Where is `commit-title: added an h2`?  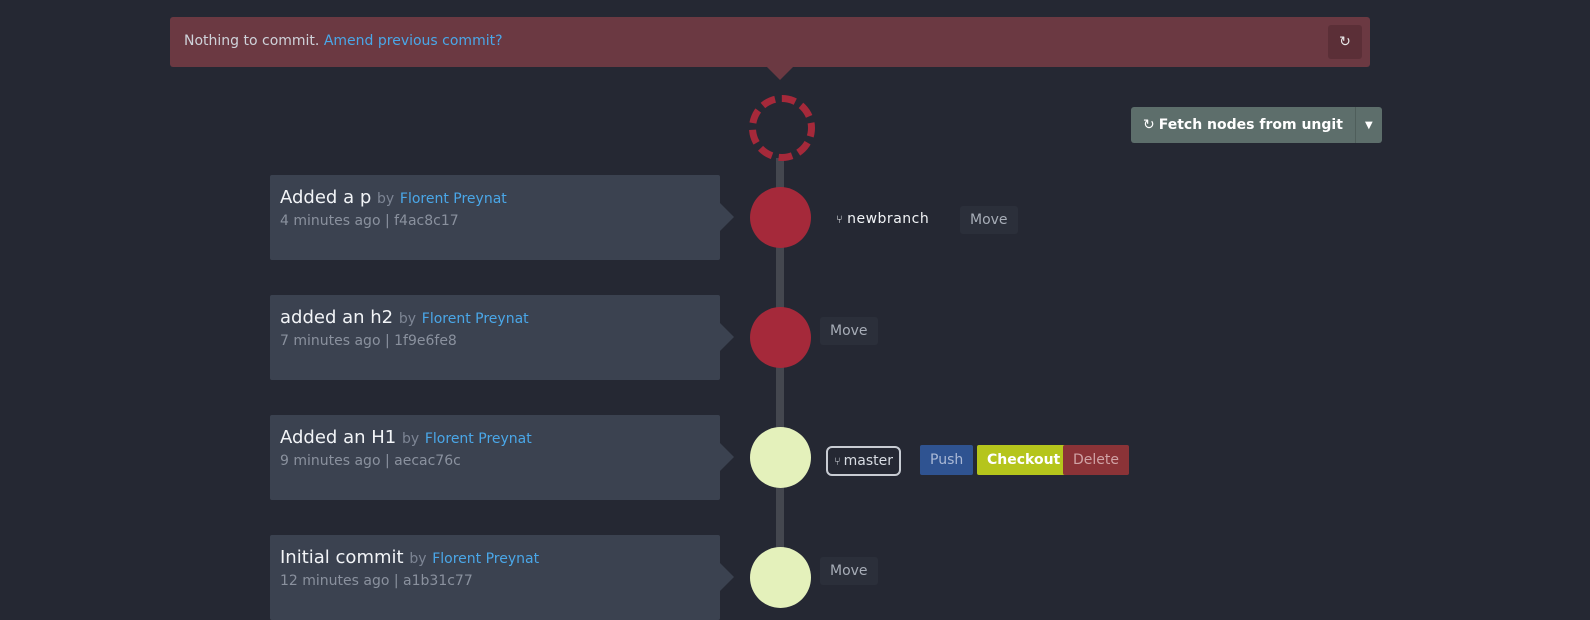 commit-title: added an h2 is located at coordinates (337, 317).